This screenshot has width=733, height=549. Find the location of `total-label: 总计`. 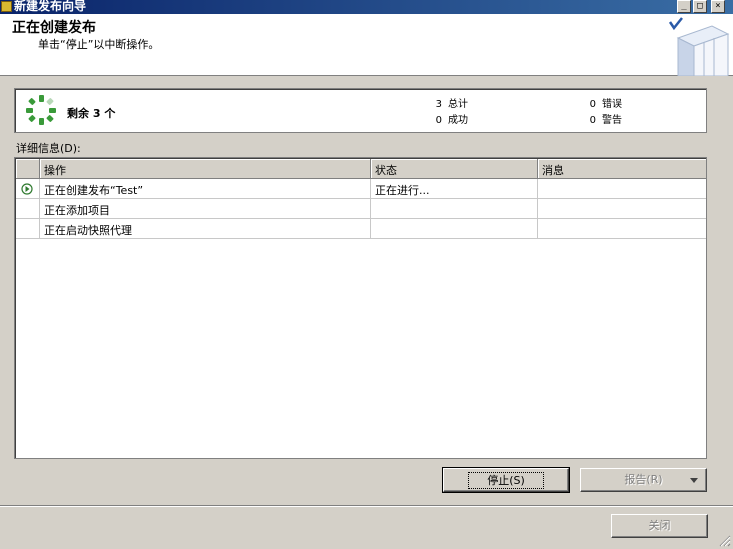

total-label: 总计 is located at coordinates (458, 104).